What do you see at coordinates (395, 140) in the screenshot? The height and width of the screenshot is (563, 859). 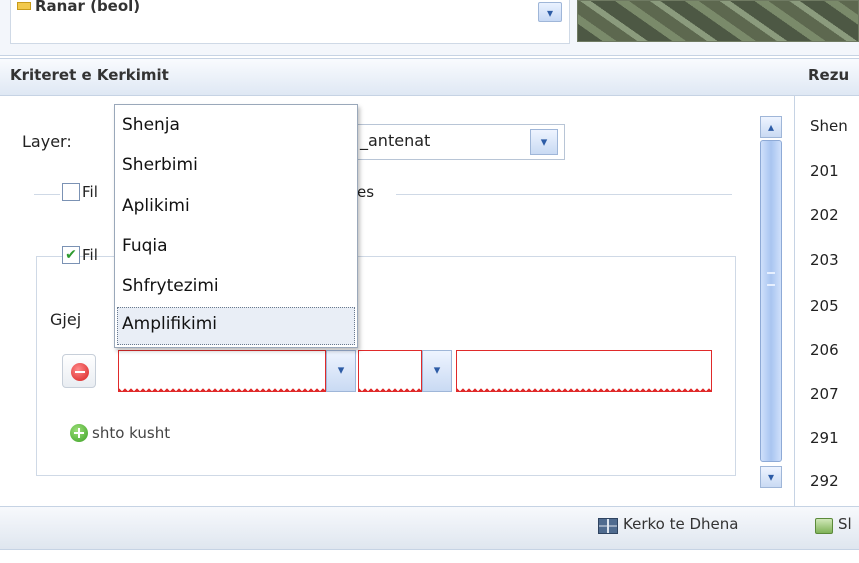 I see `layer-select-value: _antenat` at bounding box center [395, 140].